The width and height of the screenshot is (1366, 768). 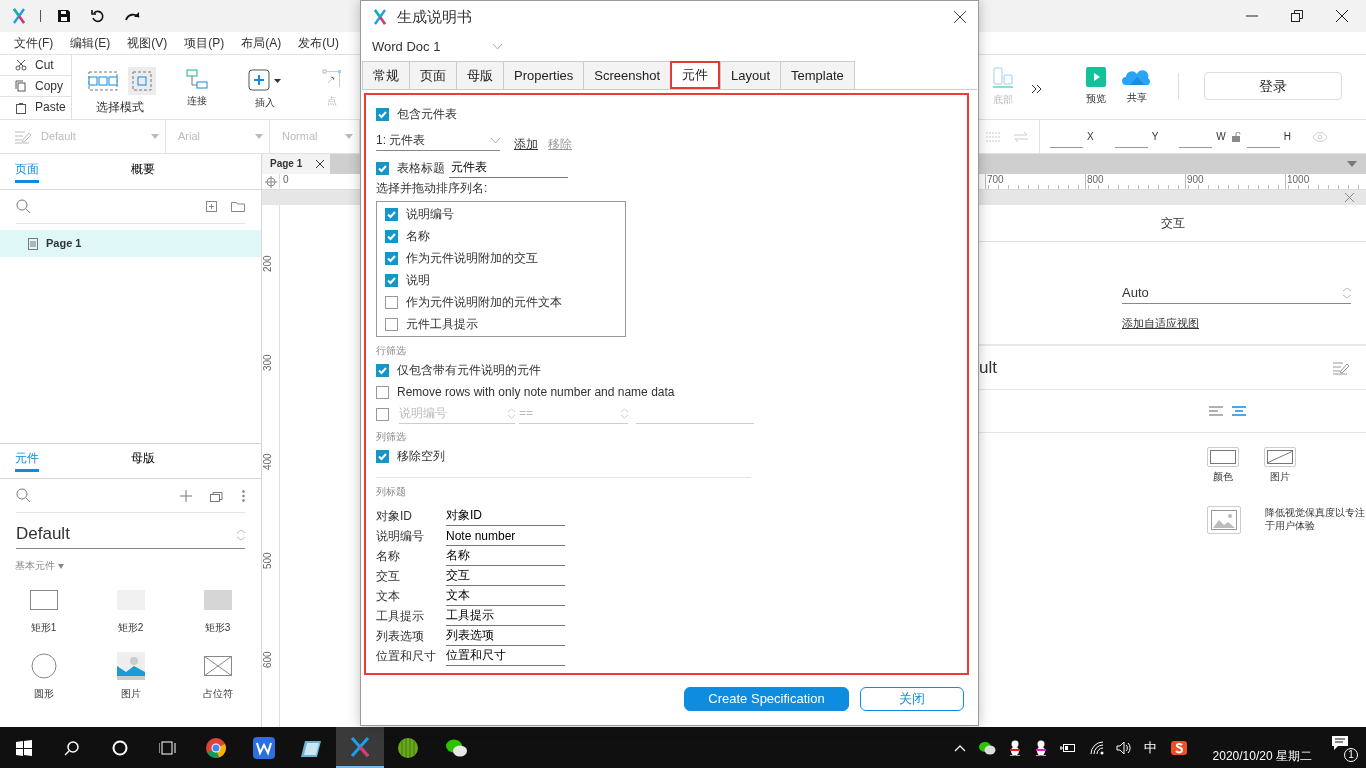 I want to click on panel-tab: 母版, so click(x=195, y=464).